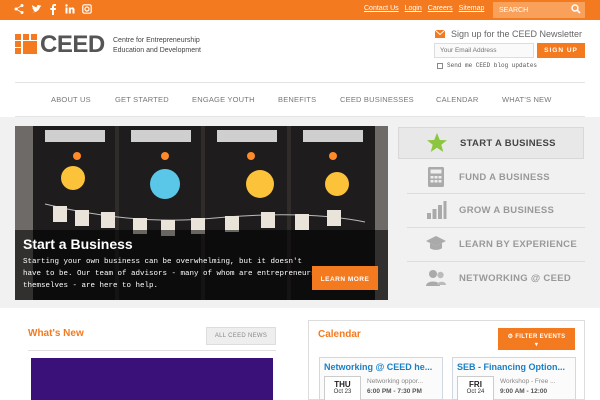 This screenshot has width=600, height=400. What do you see at coordinates (26, 44) in the screenshot?
I see `ceed-logo-icon` at bounding box center [26, 44].